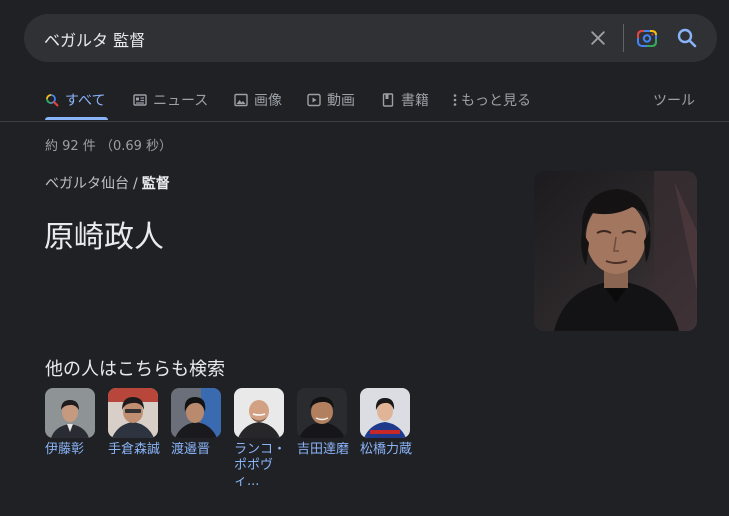  I want to click on breadcrumb: ベガルタ仙台 / 監督, so click(107, 183).